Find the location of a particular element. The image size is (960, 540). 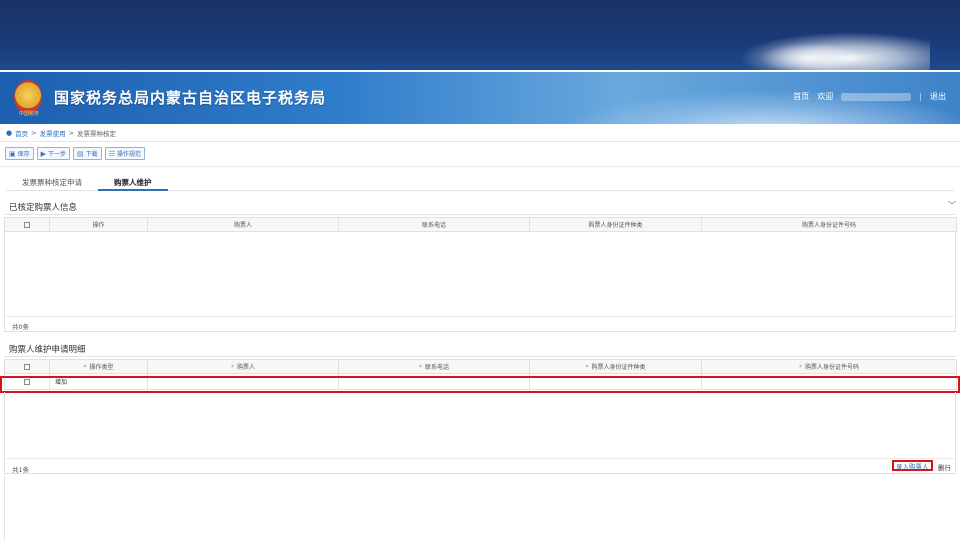

welcome-text: 欢迎 is located at coordinates (825, 96).